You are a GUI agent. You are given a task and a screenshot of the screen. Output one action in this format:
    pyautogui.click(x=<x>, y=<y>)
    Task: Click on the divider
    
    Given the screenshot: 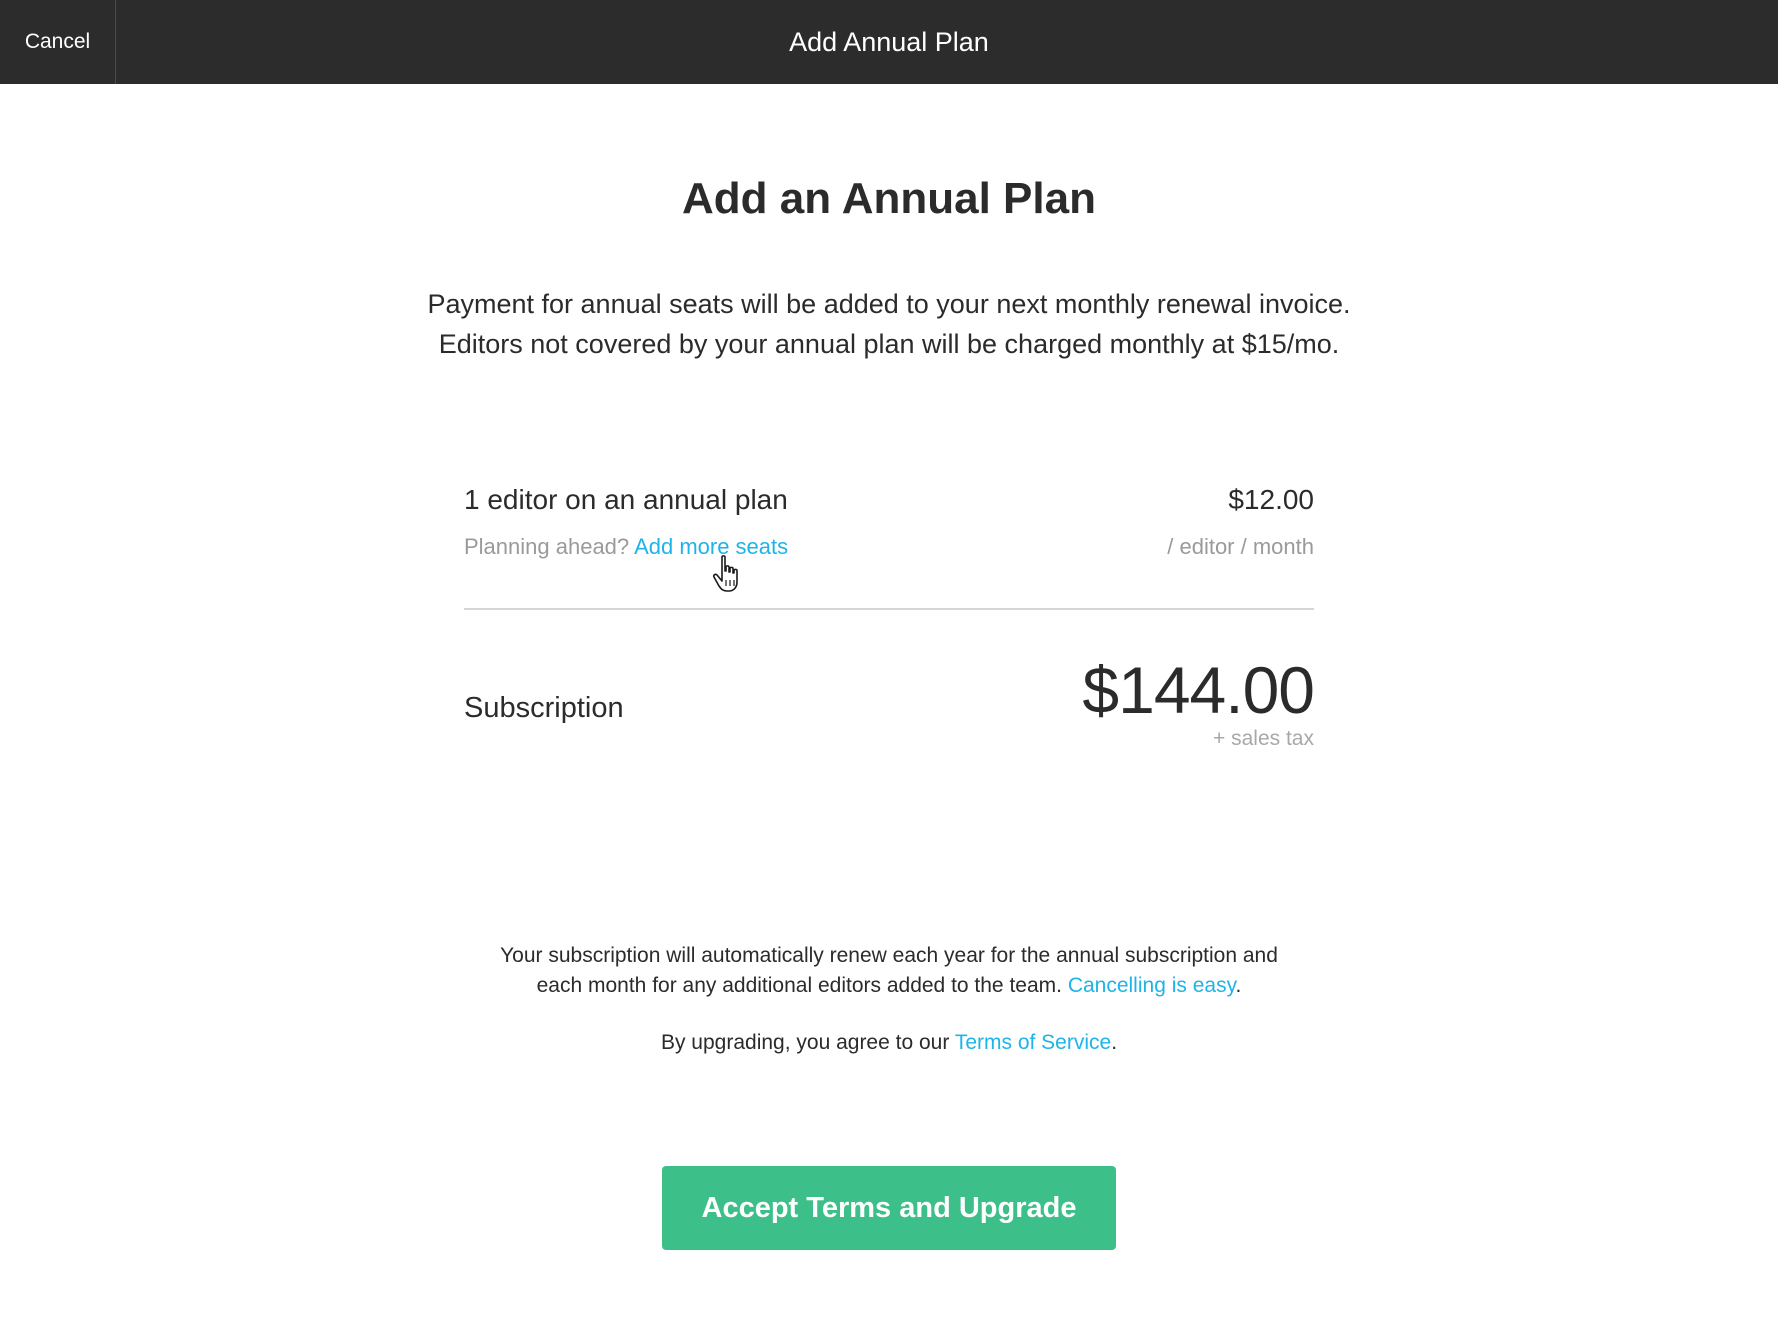 What is the action you would take?
    pyautogui.click(x=889, y=609)
    